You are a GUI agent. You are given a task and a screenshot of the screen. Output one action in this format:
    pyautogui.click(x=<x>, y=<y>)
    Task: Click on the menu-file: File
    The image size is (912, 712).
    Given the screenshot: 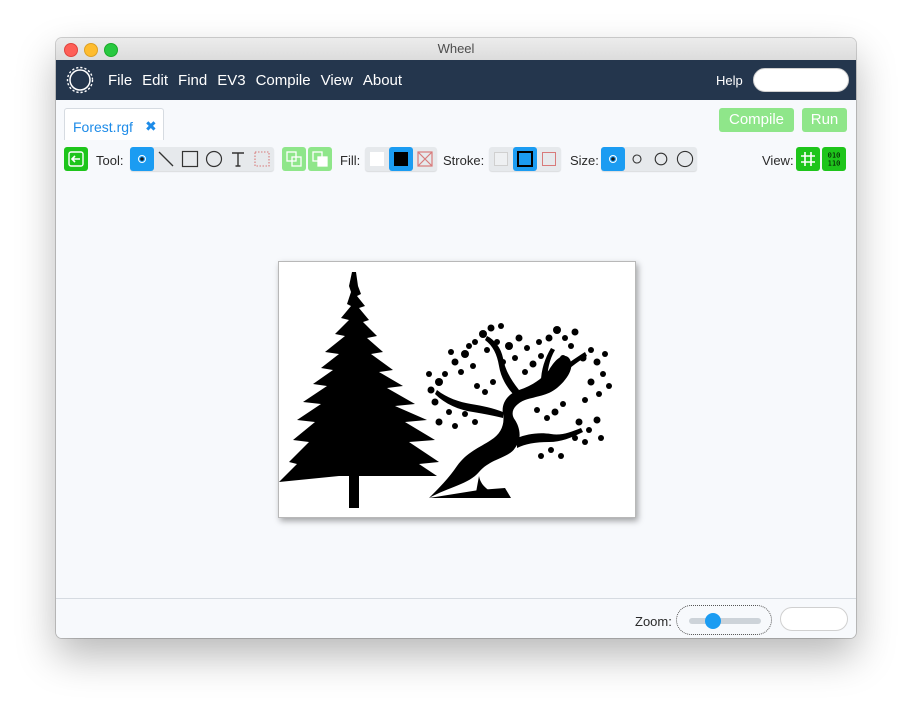 What is the action you would take?
    pyautogui.click(x=120, y=80)
    